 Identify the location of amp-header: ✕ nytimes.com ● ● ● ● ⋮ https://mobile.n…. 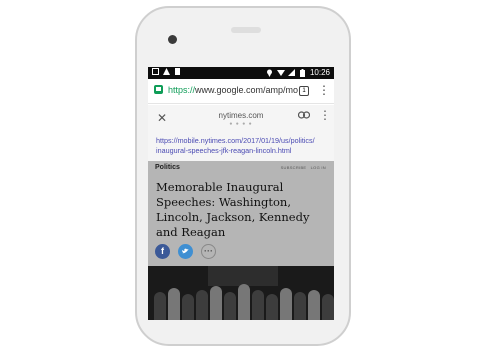
(241, 133).